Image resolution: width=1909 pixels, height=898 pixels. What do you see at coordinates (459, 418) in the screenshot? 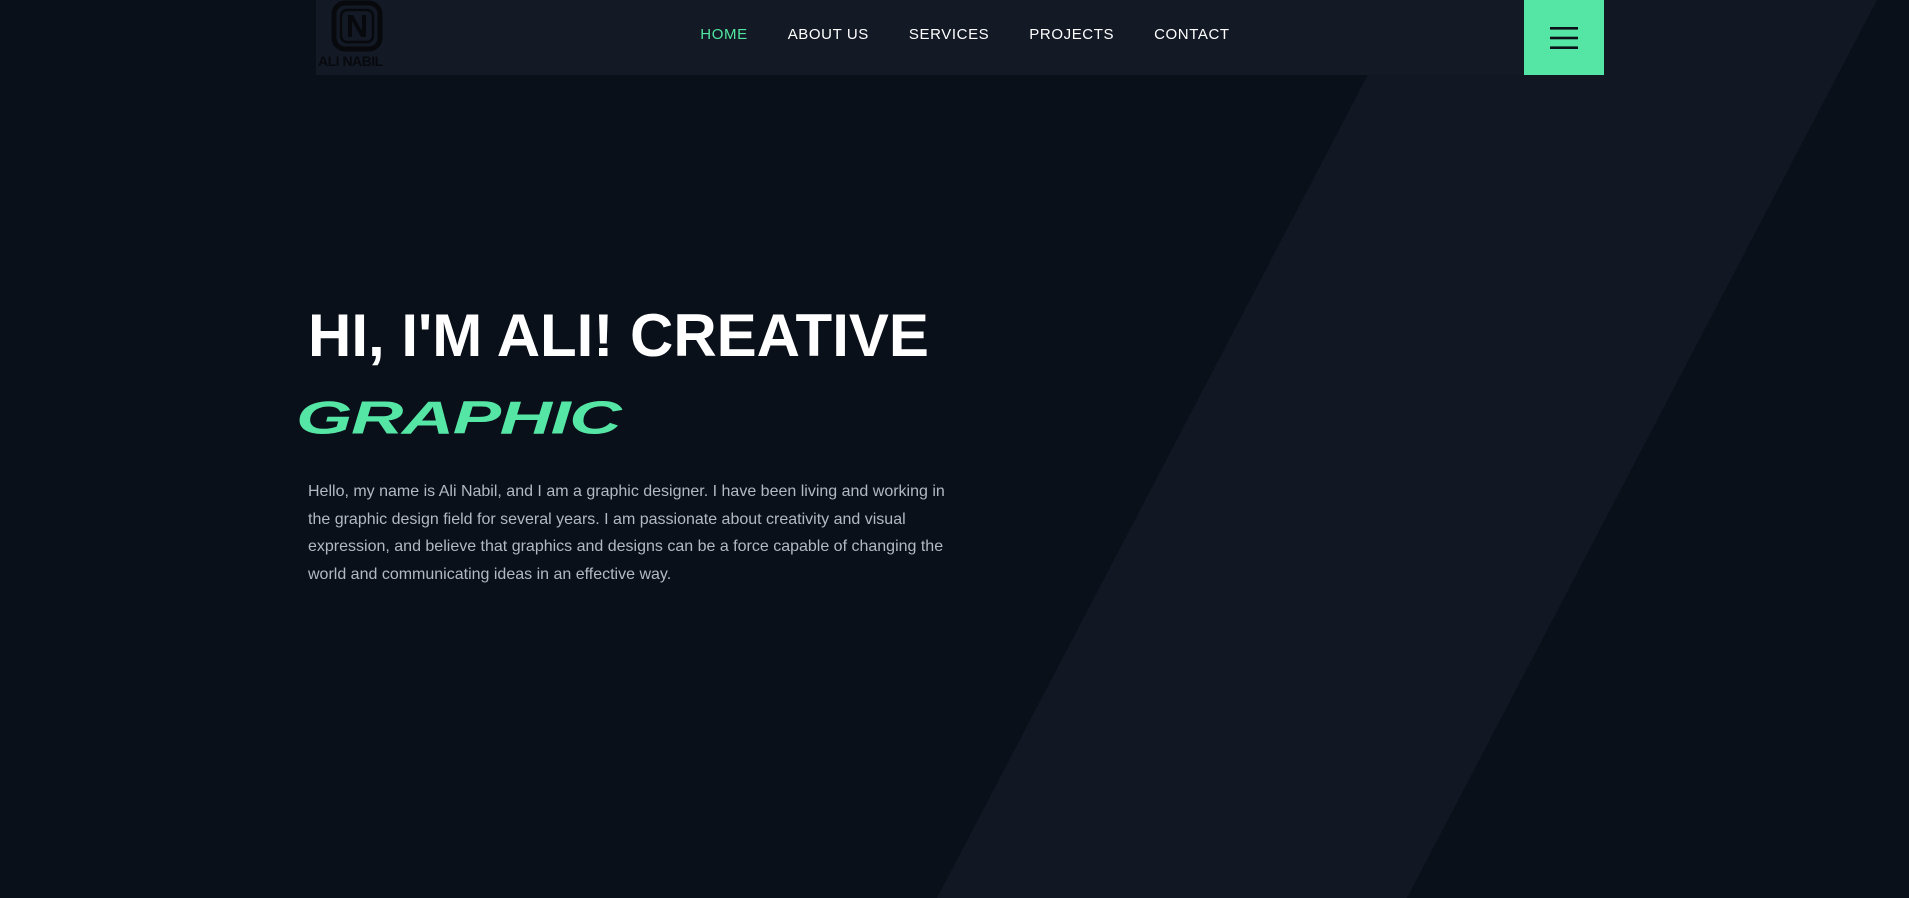
I see `hero-accent-word: GRAPHIC` at bounding box center [459, 418].